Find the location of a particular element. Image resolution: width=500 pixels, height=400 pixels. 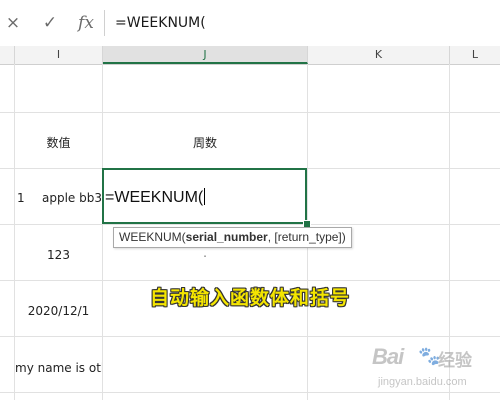

cell-j-row2: . is located at coordinates (205, 253).